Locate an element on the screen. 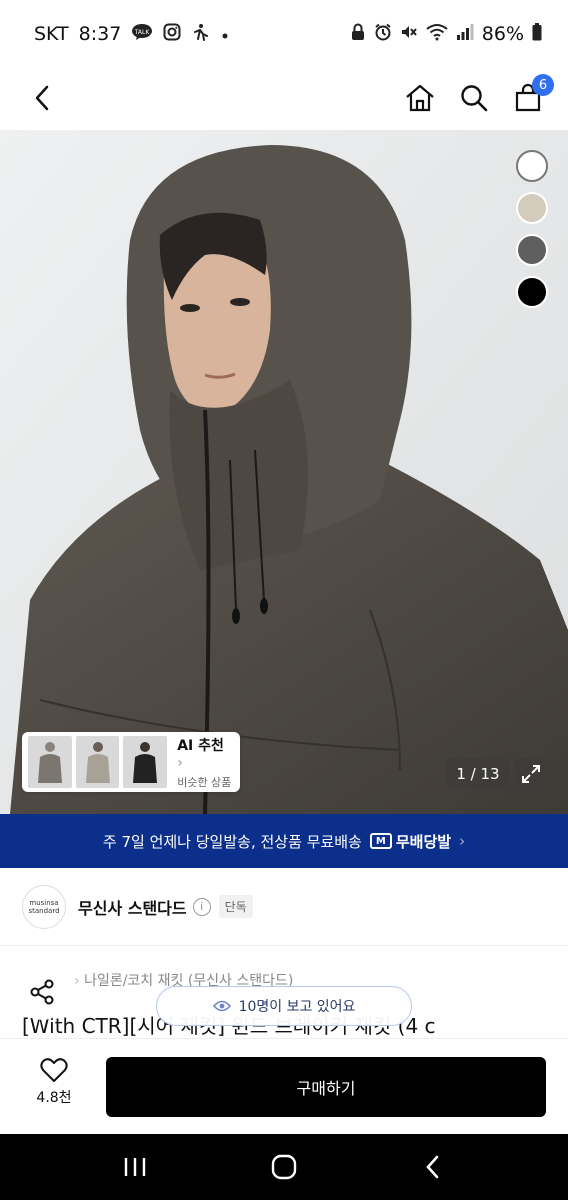 The height and width of the screenshot is (1200, 568). cart-button: 6 is located at coordinates (532, 95).